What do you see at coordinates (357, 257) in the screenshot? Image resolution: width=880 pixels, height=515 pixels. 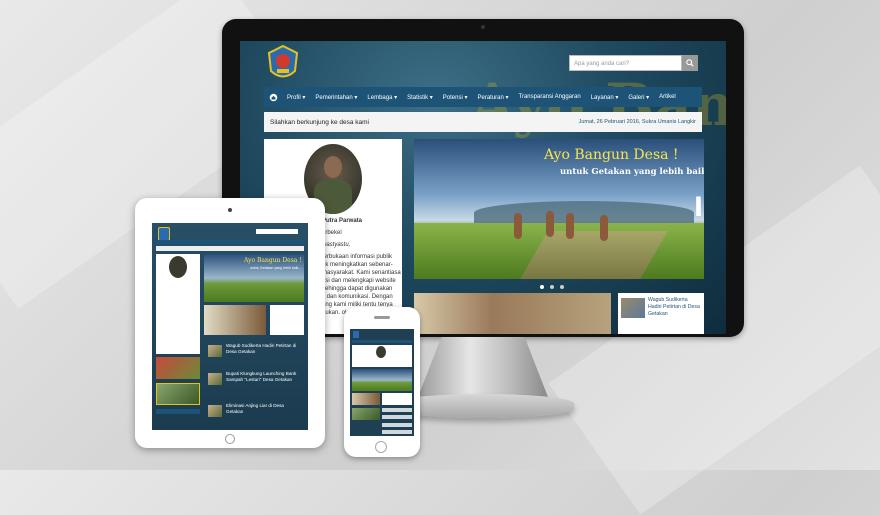 I see `profile-line: terbukaan informasi publik` at bounding box center [357, 257].